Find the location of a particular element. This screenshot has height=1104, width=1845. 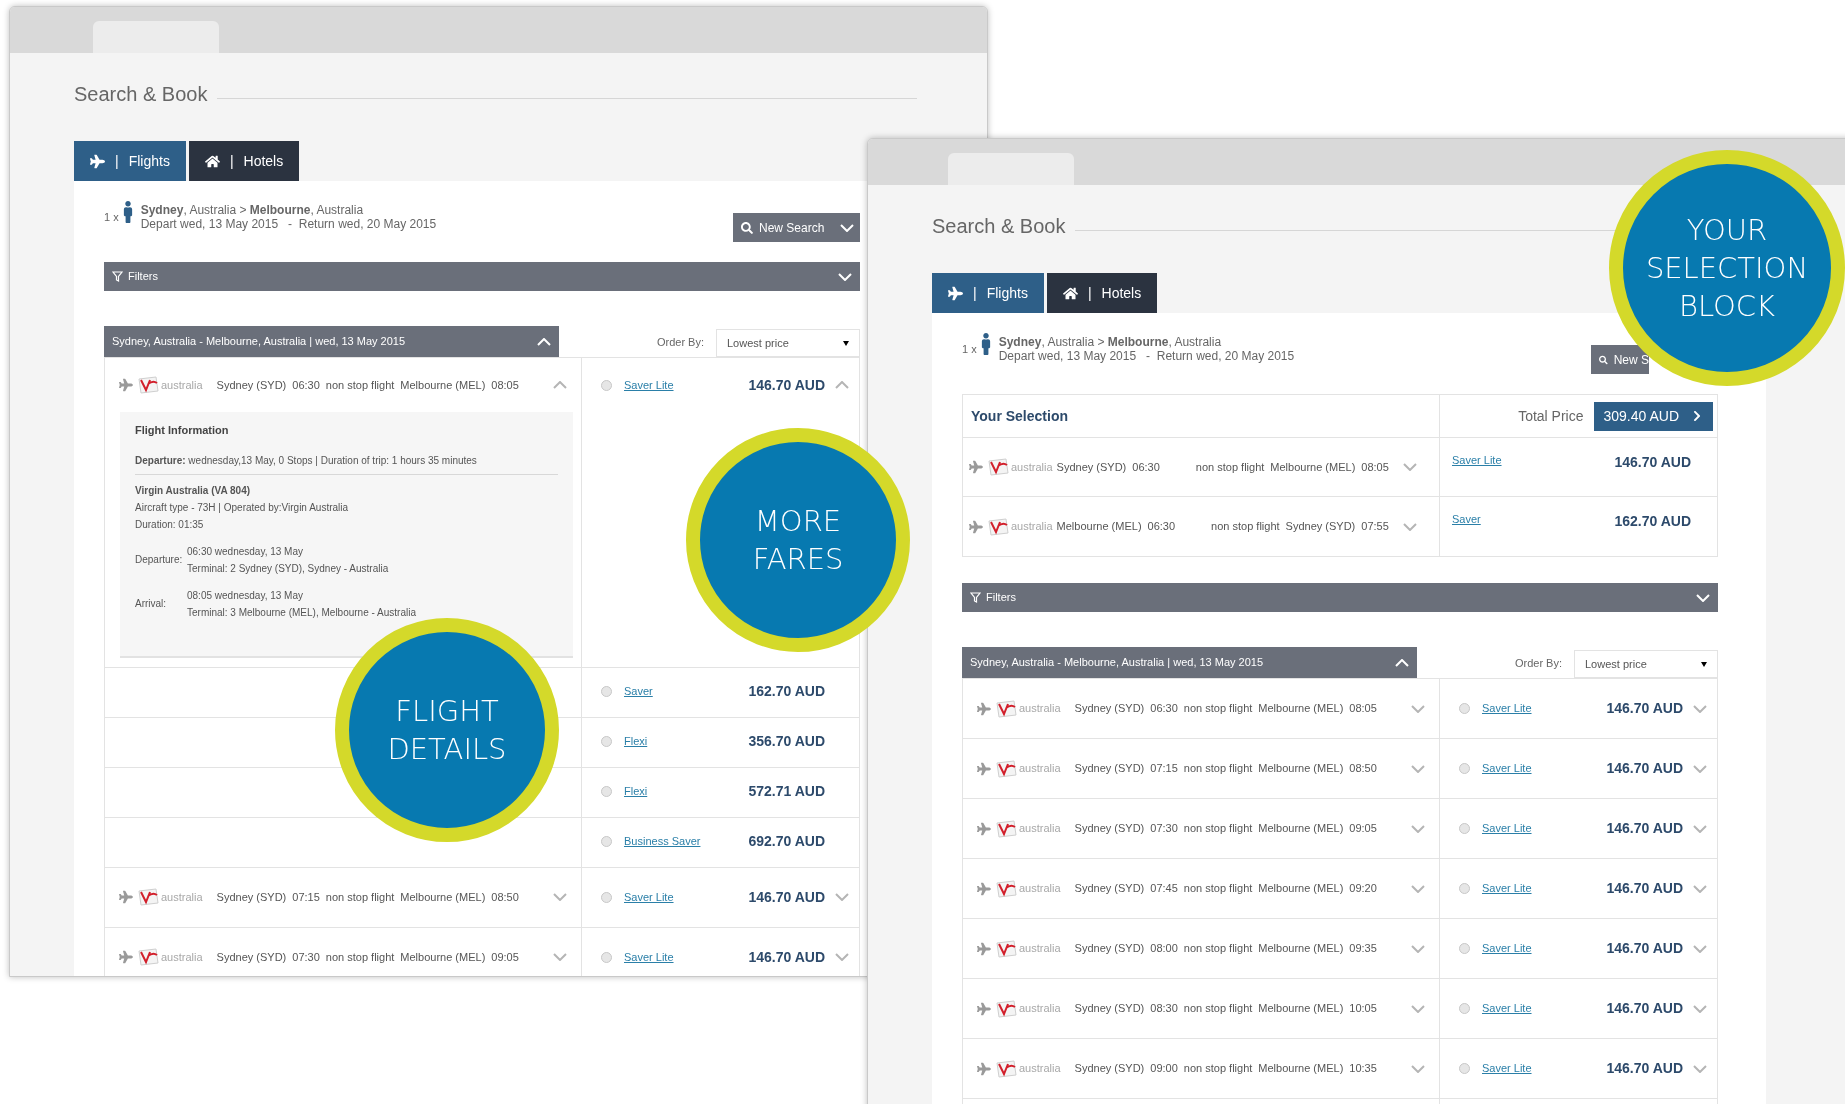

new-search-button: New S is located at coordinates (1620, 359).